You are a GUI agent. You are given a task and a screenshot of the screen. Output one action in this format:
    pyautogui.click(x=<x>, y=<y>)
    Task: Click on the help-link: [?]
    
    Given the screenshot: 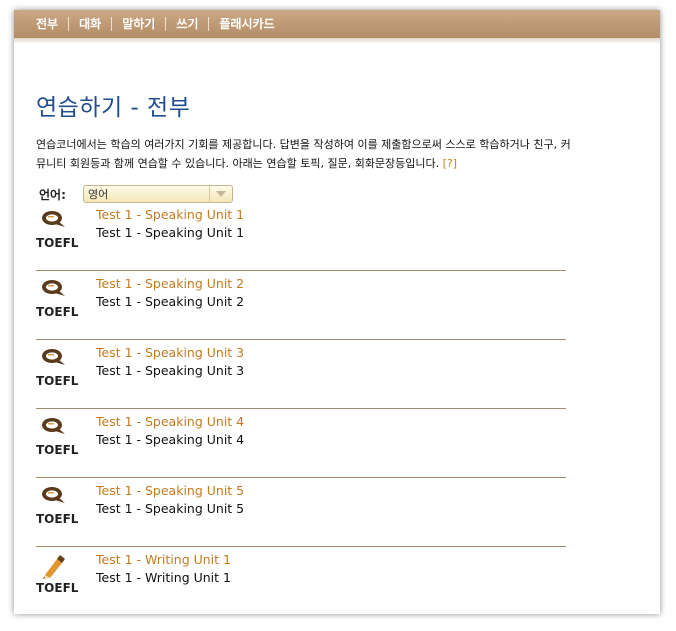 What is the action you would take?
    pyautogui.click(x=450, y=163)
    